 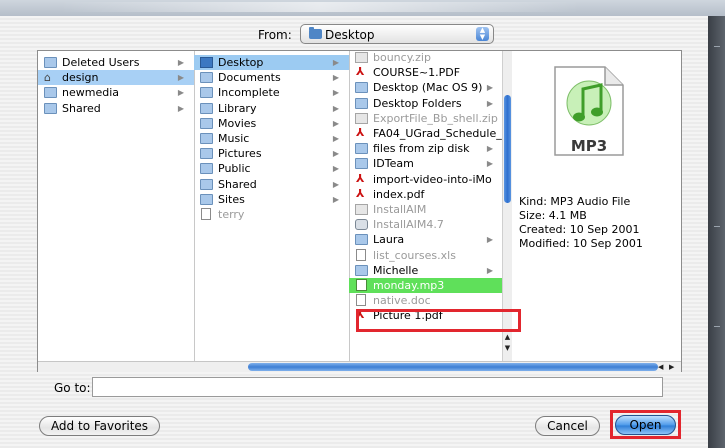 What do you see at coordinates (231, 214) in the screenshot?
I see `list-item-label: terry` at bounding box center [231, 214].